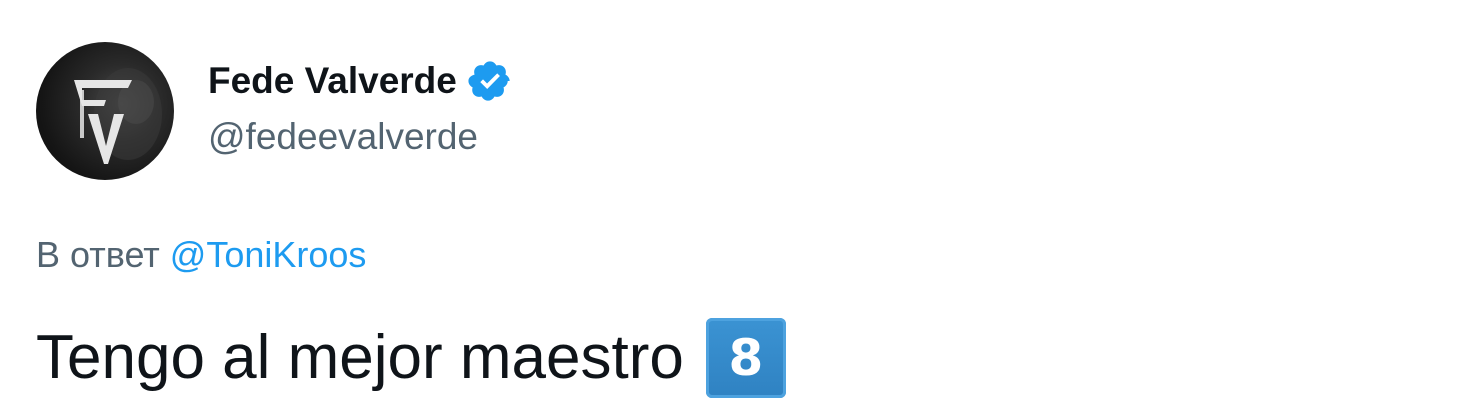 This screenshot has width=1460, height=415. Describe the element at coordinates (332, 81) in the screenshot. I see `author-display-name: Fede Valverde` at that location.